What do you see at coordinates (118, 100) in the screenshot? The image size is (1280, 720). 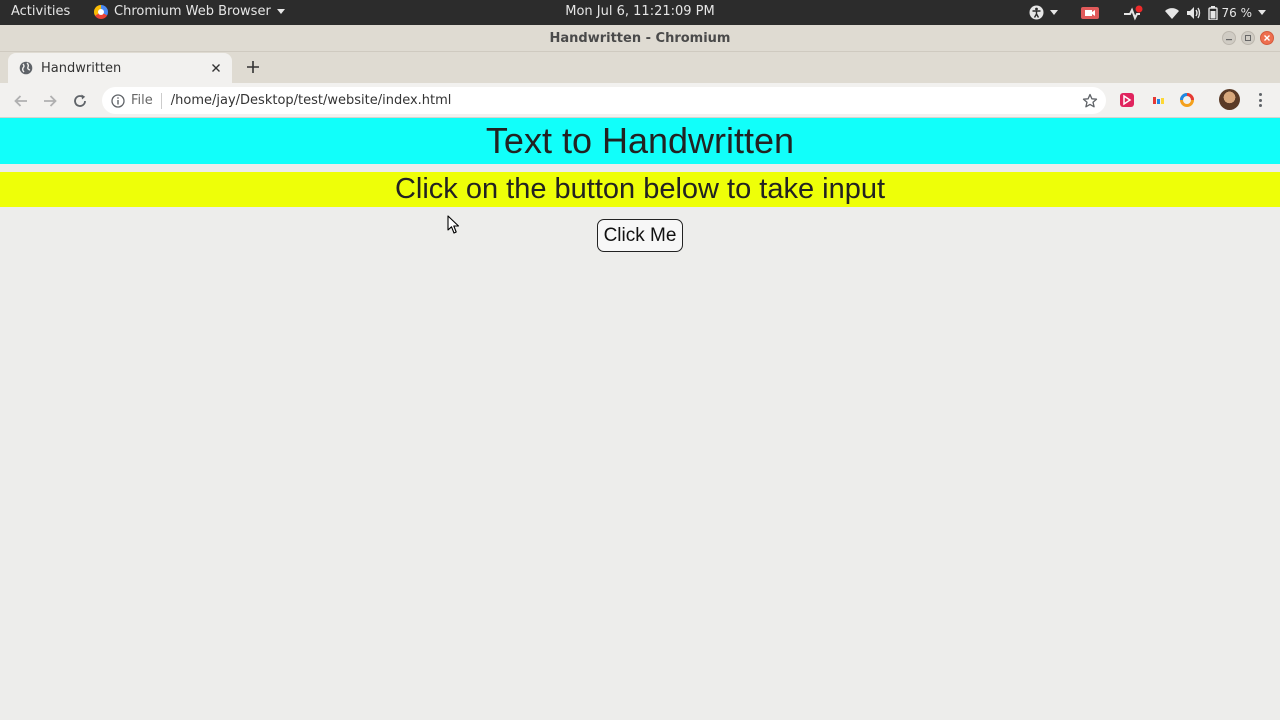 I see `info-icon` at bounding box center [118, 100].